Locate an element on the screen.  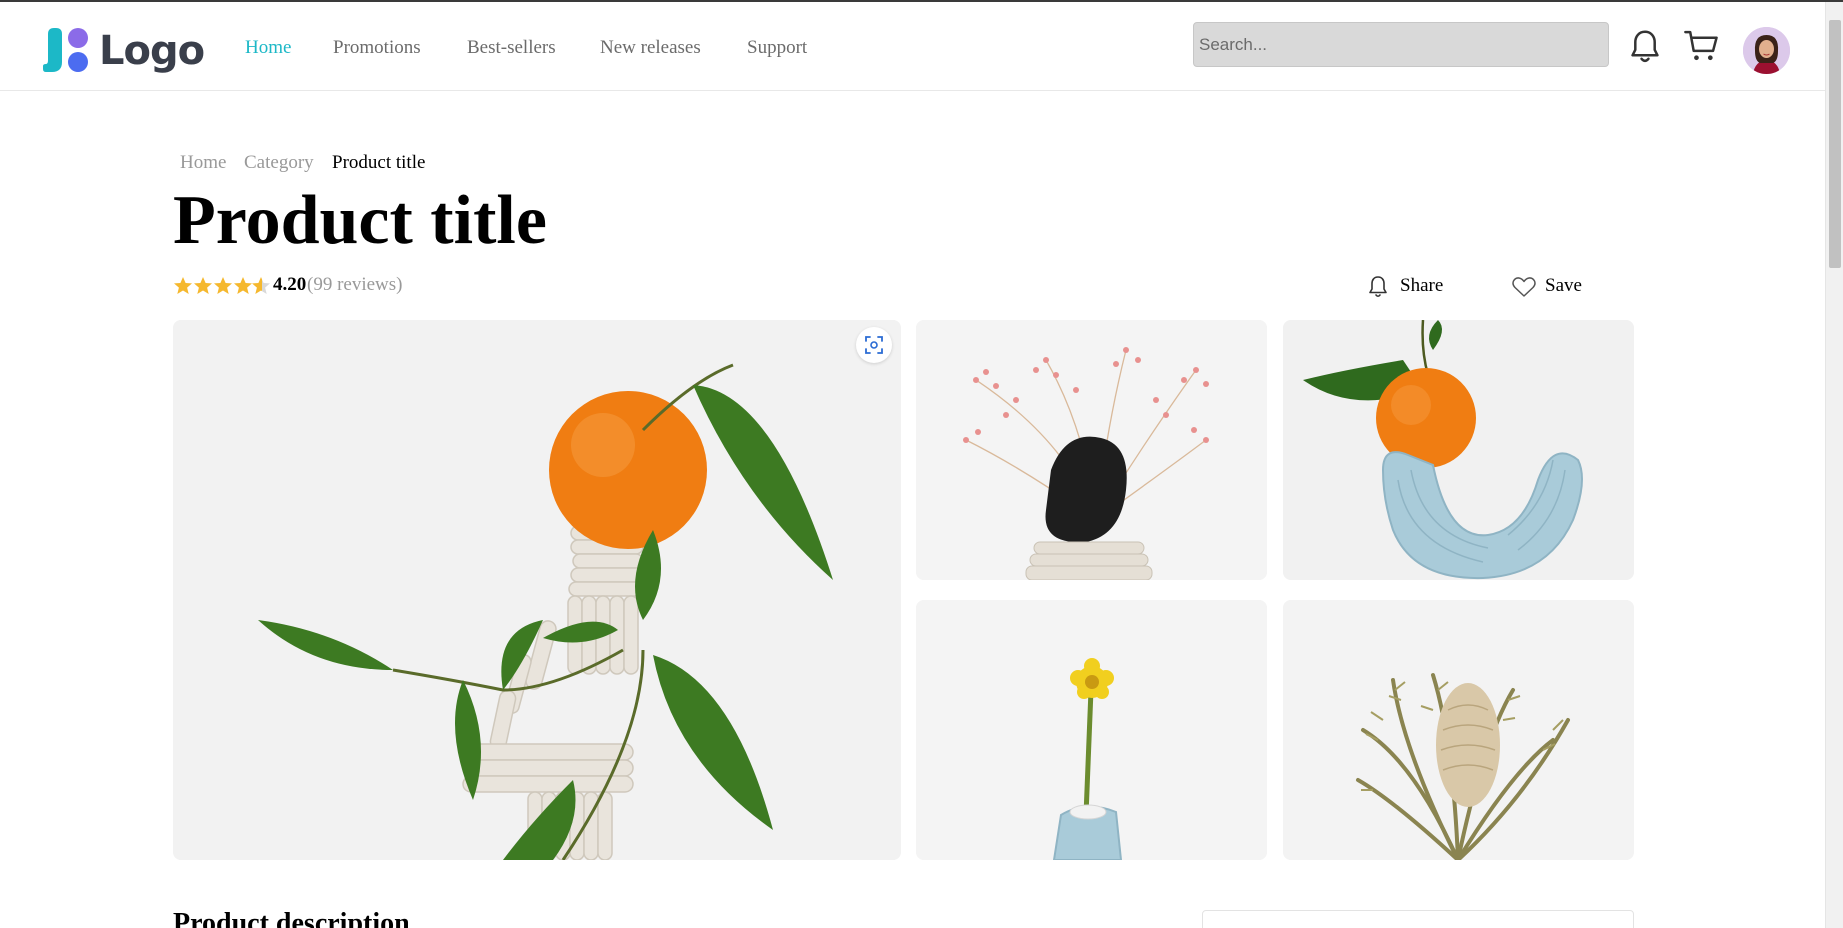
nav-new-releases: New releases is located at coordinates (650, 48).